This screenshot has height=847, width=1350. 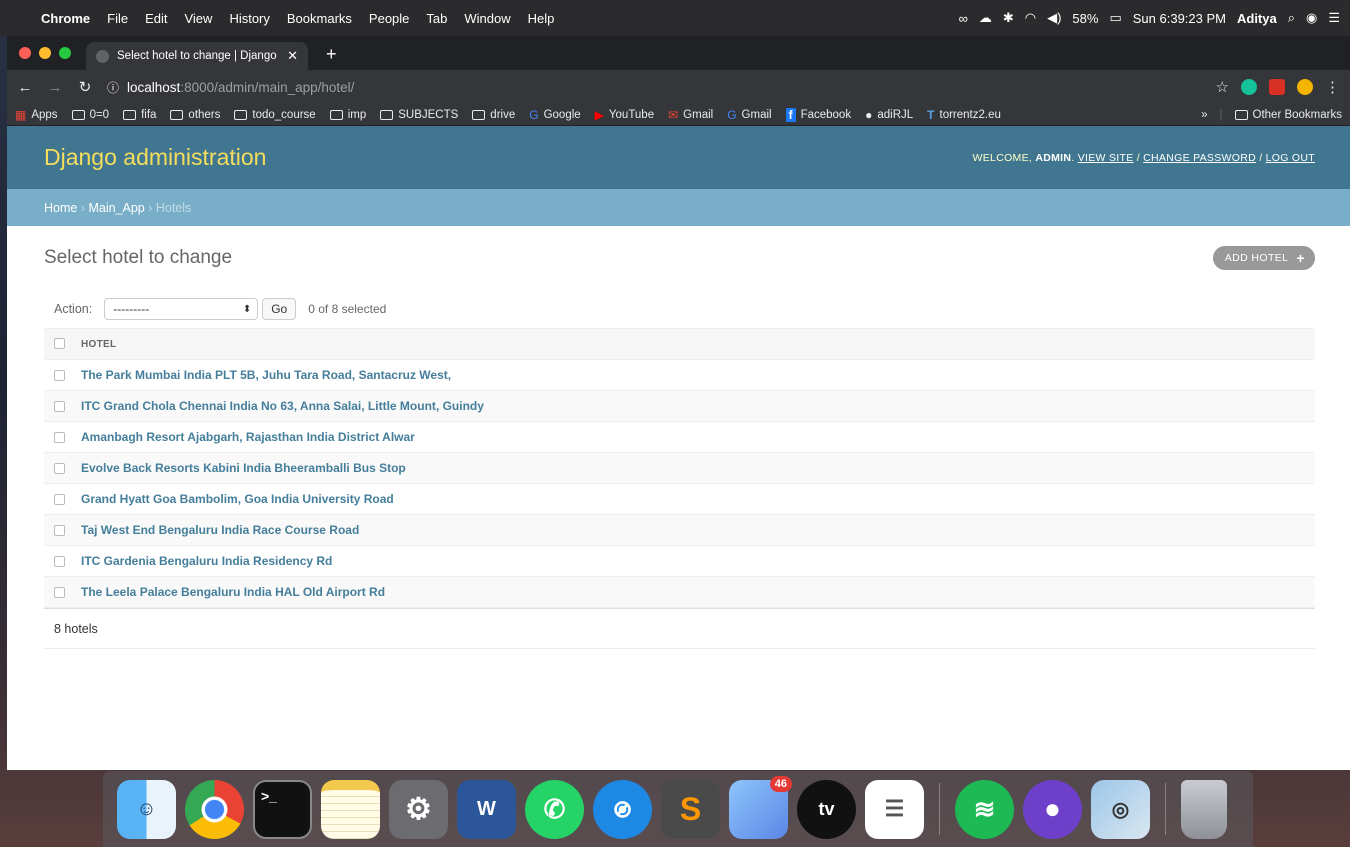 I want to click on minimize-window-button, so click(x=45, y=53).